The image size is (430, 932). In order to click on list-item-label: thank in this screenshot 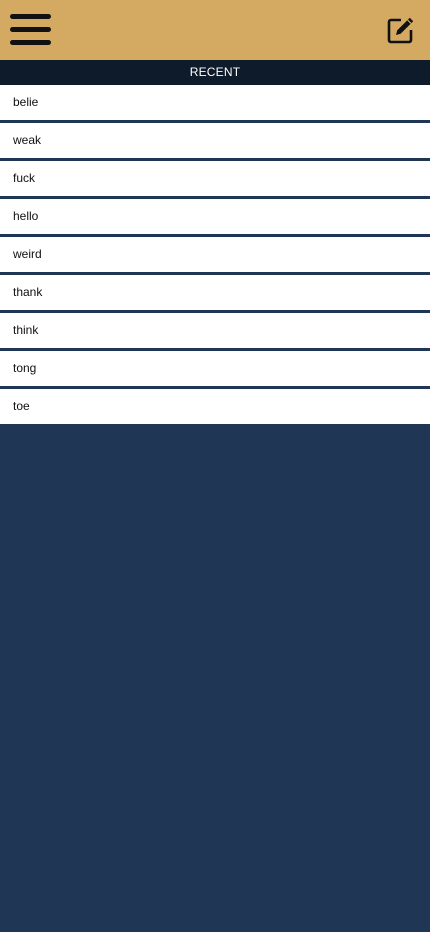, I will do `click(28, 292)`.